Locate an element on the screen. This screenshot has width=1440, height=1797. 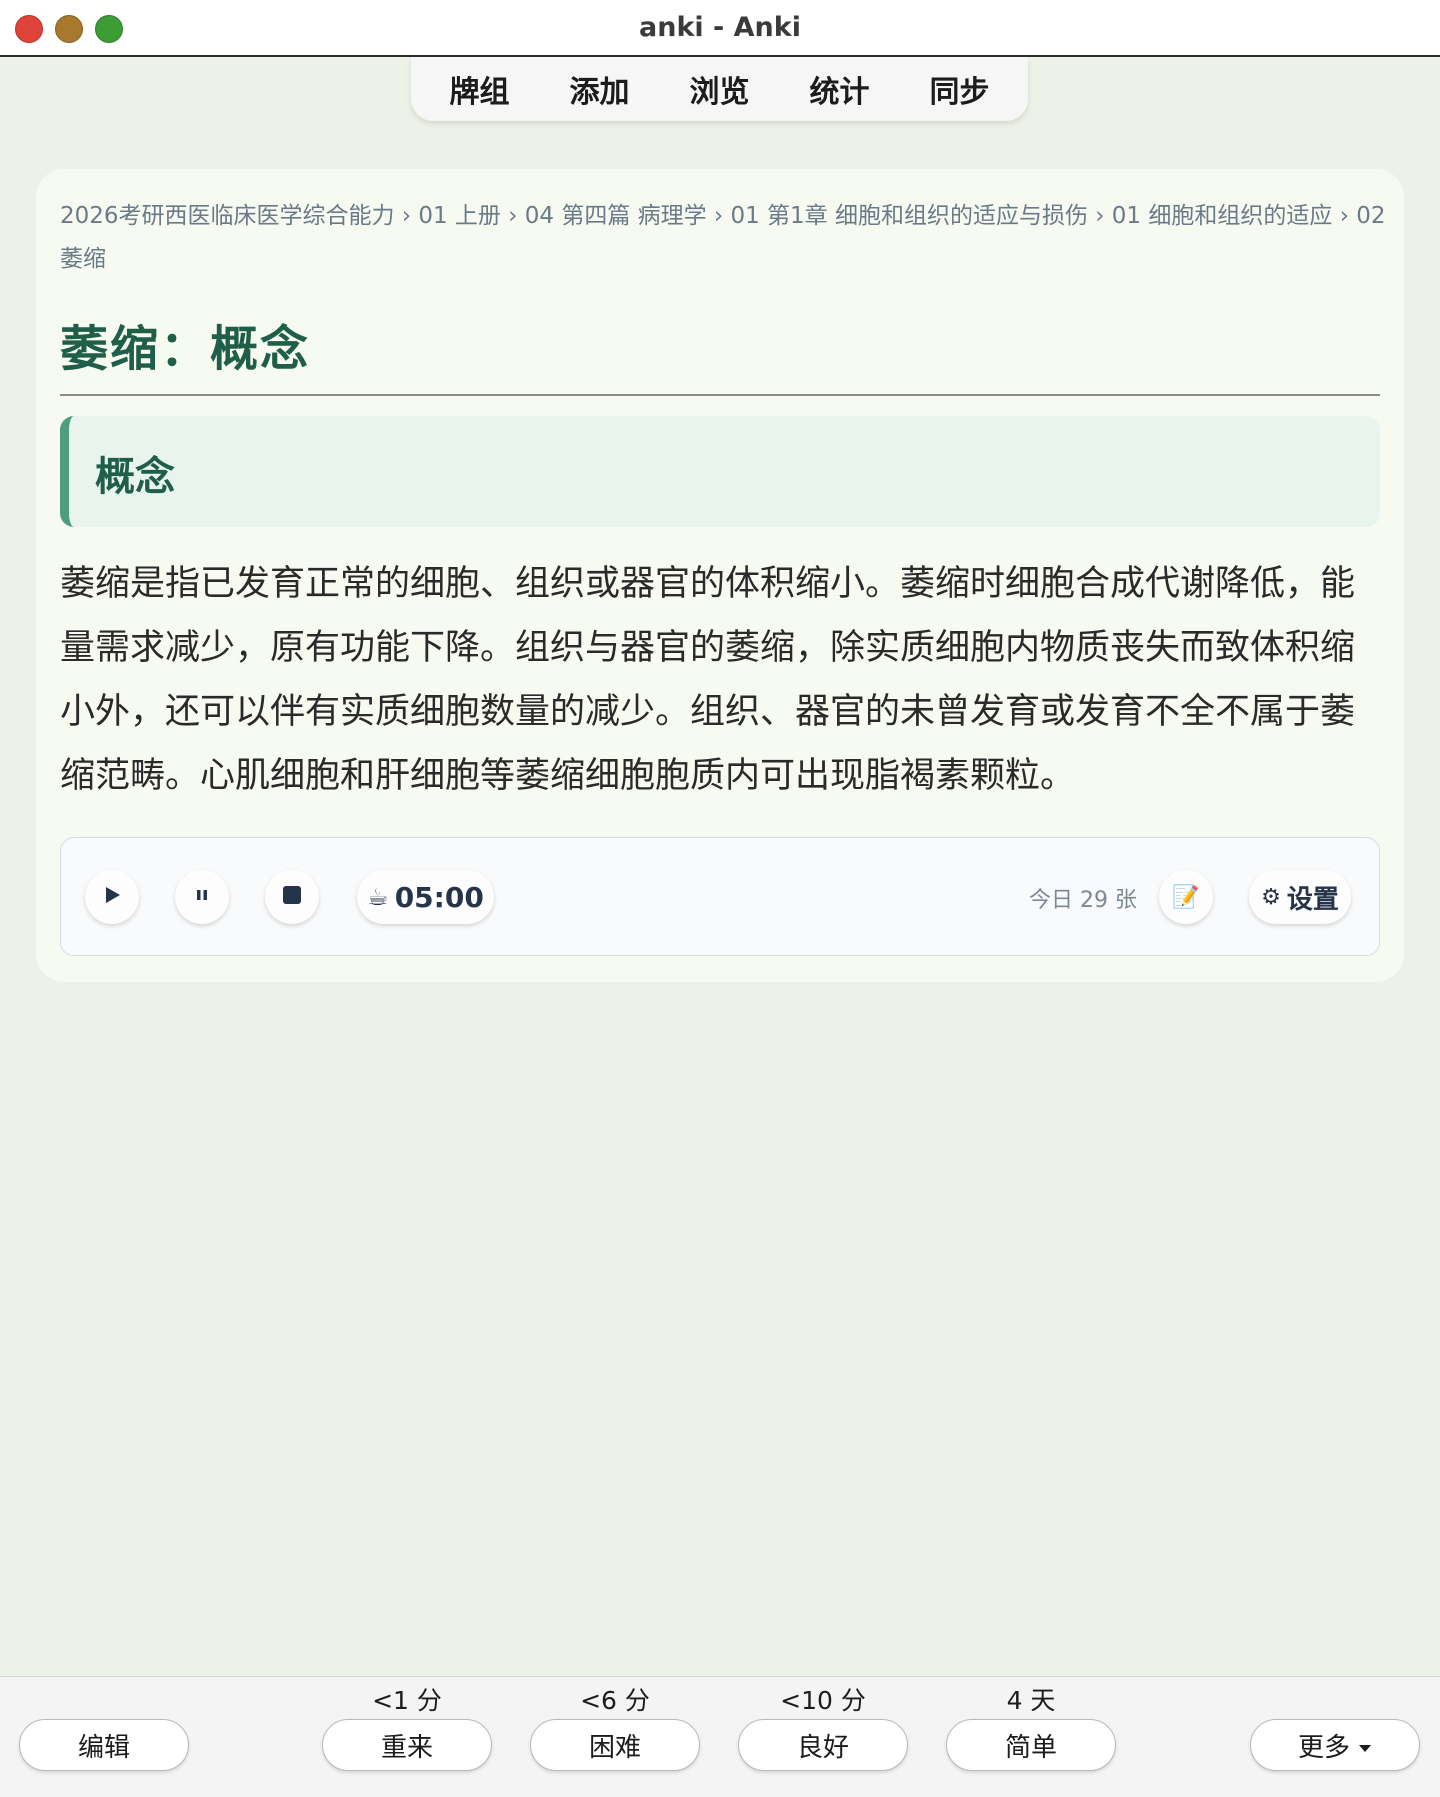
window-title: anki - Anki is located at coordinates (720, 27).